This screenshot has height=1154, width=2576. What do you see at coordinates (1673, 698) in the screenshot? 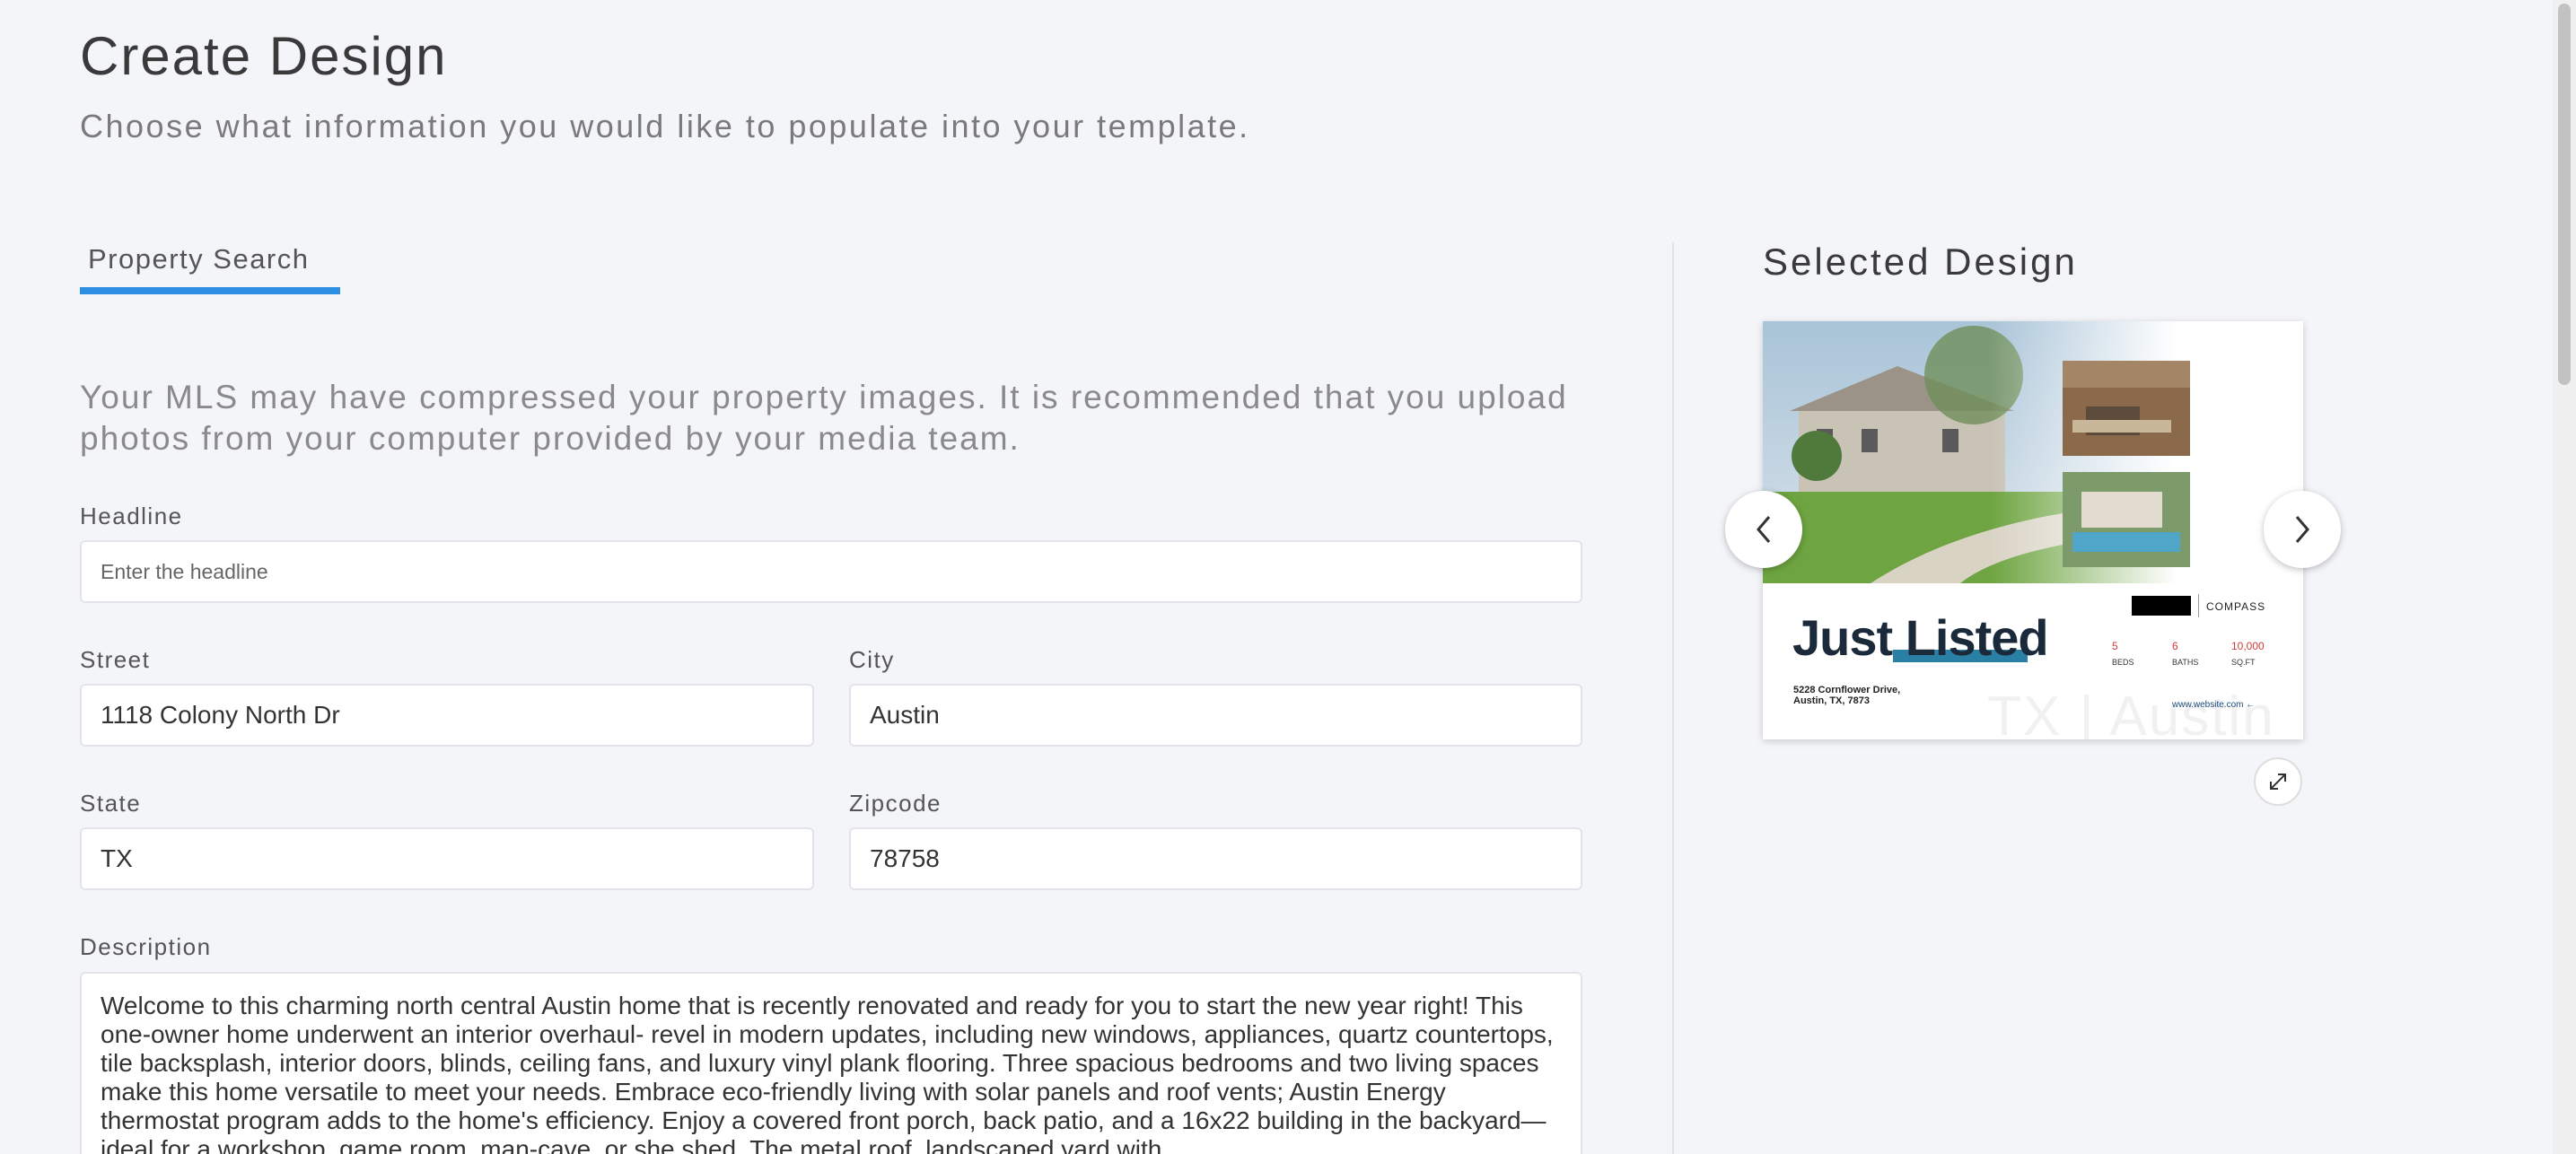
I see `column-divider` at bounding box center [1673, 698].